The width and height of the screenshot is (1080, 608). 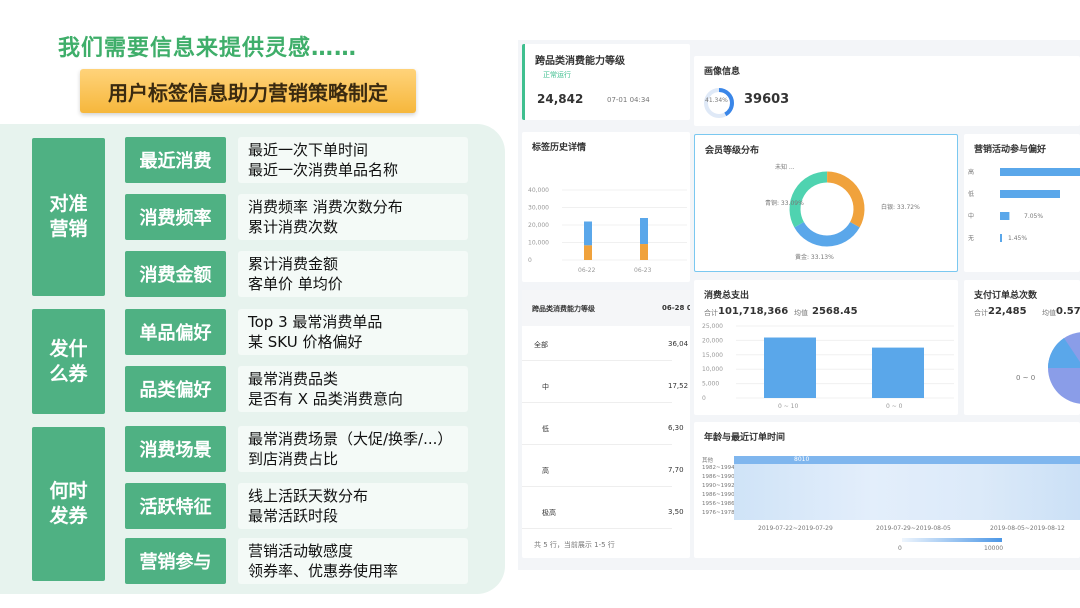 What do you see at coordinates (175, 506) in the screenshot?
I see `tag-activity: 活跃特征` at bounding box center [175, 506].